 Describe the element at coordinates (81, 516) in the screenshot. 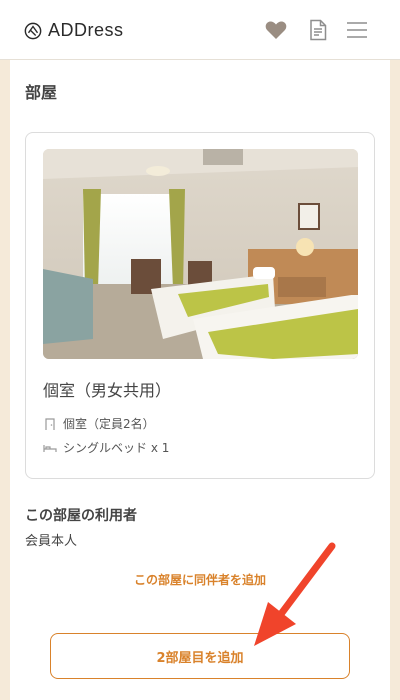

I see `room-users-heading: この部屋の利用者` at that location.